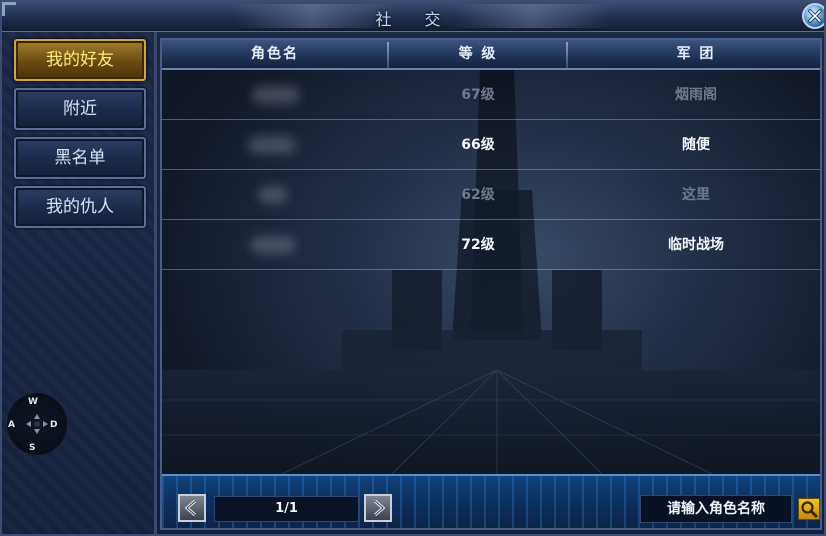 This screenshot has width=826, height=536. What do you see at coordinates (478, 195) in the screenshot?
I see `row-level: 62级` at bounding box center [478, 195].